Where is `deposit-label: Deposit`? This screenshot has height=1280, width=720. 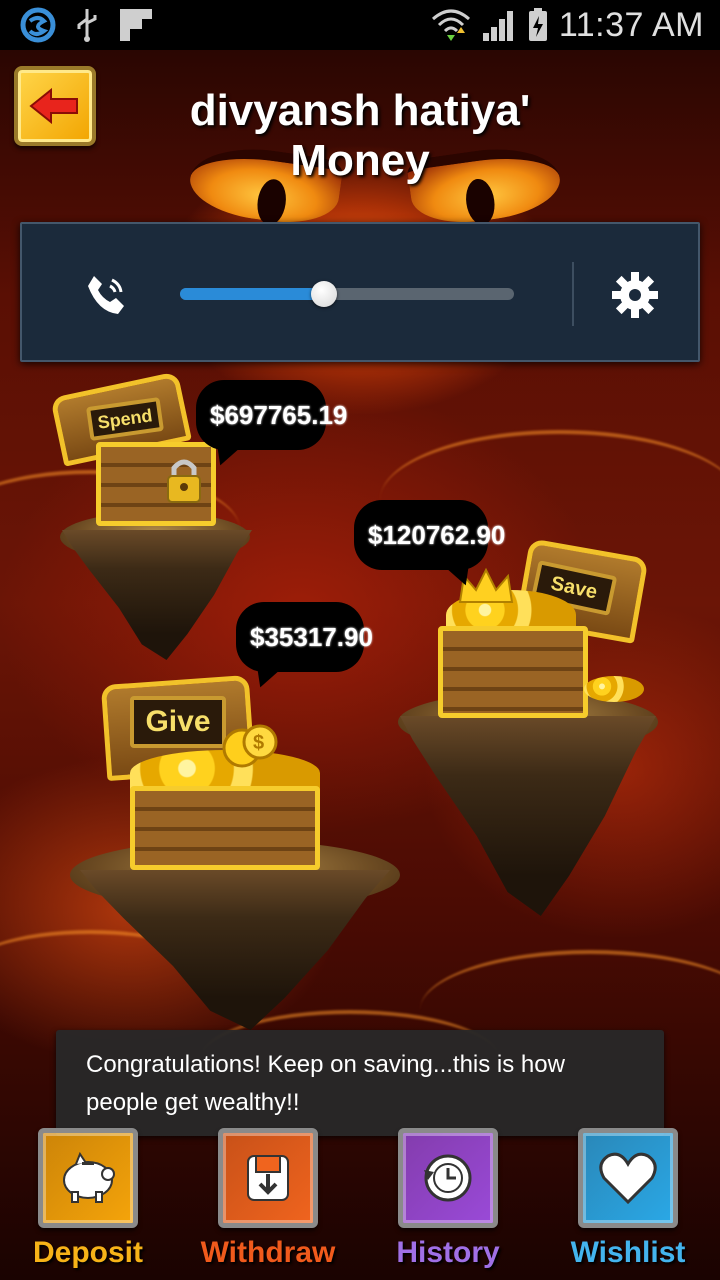
deposit-label: Deposit is located at coordinates (87, 1252).